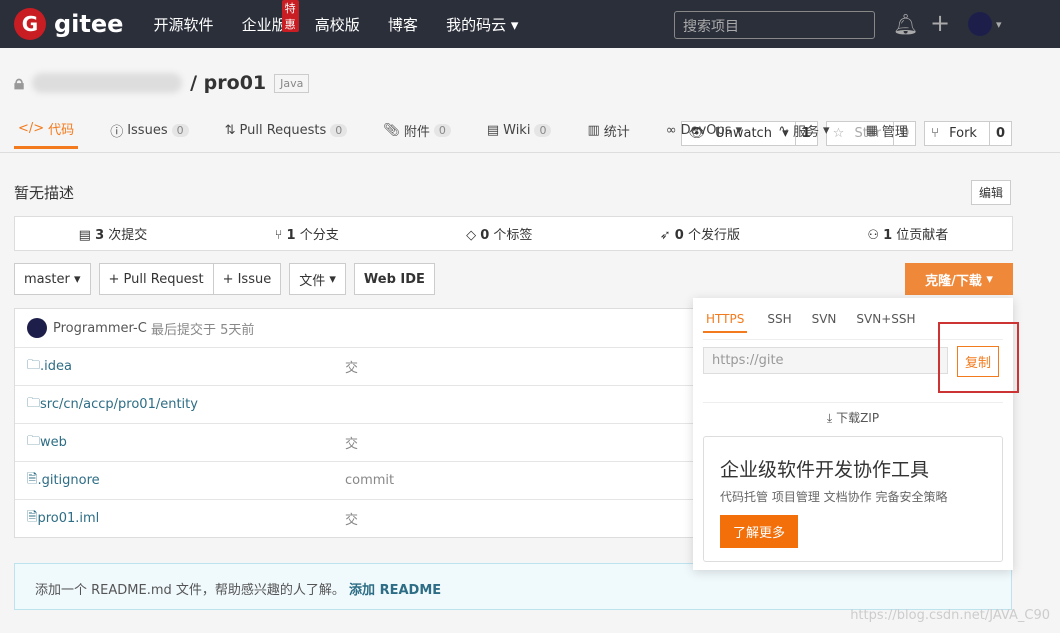 This screenshot has height=633, width=1060. I want to click on tab-issues: ⓘ Issues 0, so click(149, 130).